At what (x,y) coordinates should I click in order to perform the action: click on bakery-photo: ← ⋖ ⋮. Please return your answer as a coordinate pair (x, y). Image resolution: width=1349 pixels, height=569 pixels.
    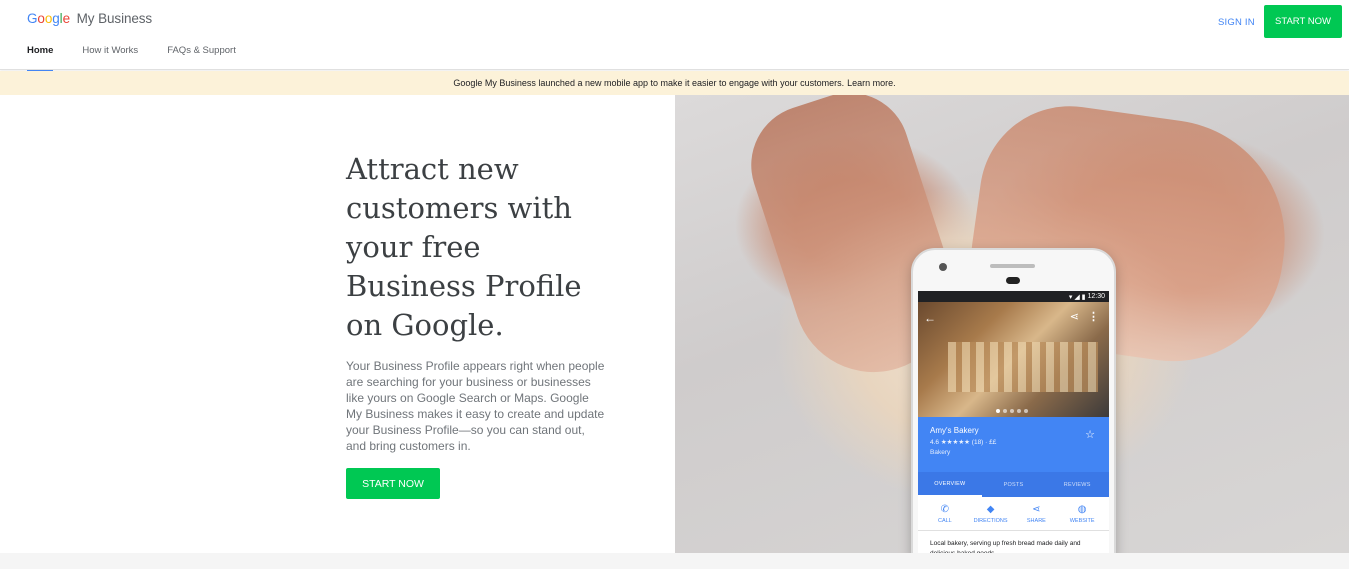
    Looking at the image, I should click on (1013, 359).